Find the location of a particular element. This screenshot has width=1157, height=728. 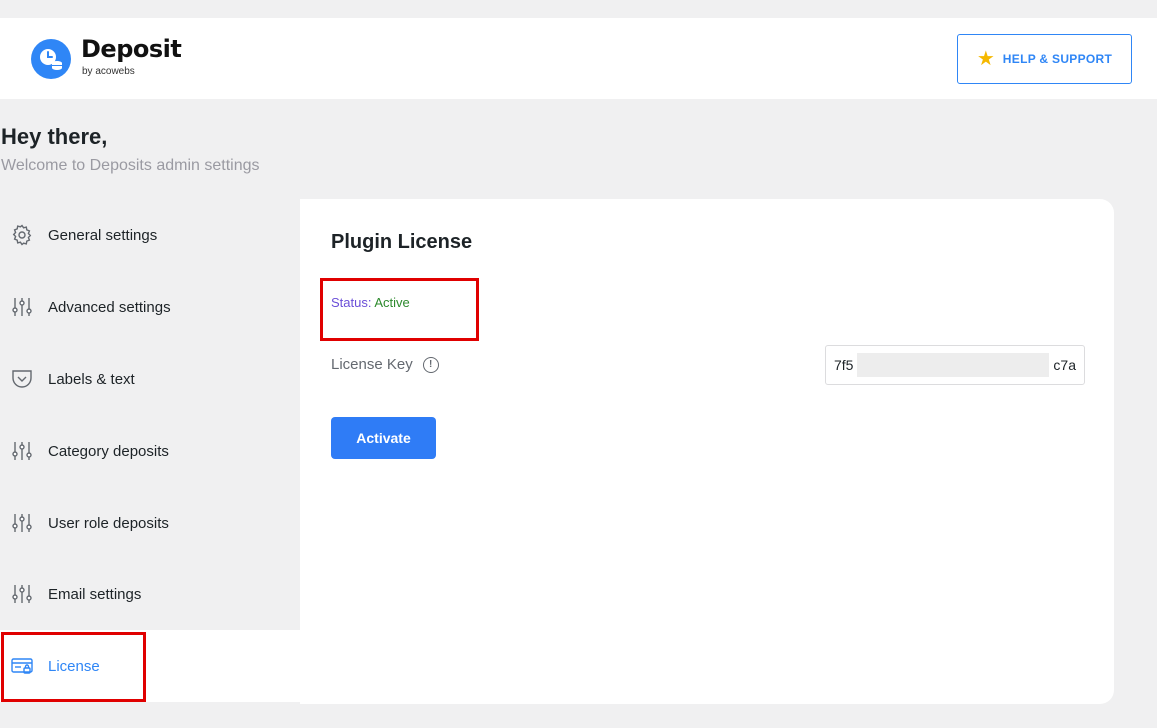

help-support-button: ★ HELP & SUPPORT is located at coordinates (1044, 59).